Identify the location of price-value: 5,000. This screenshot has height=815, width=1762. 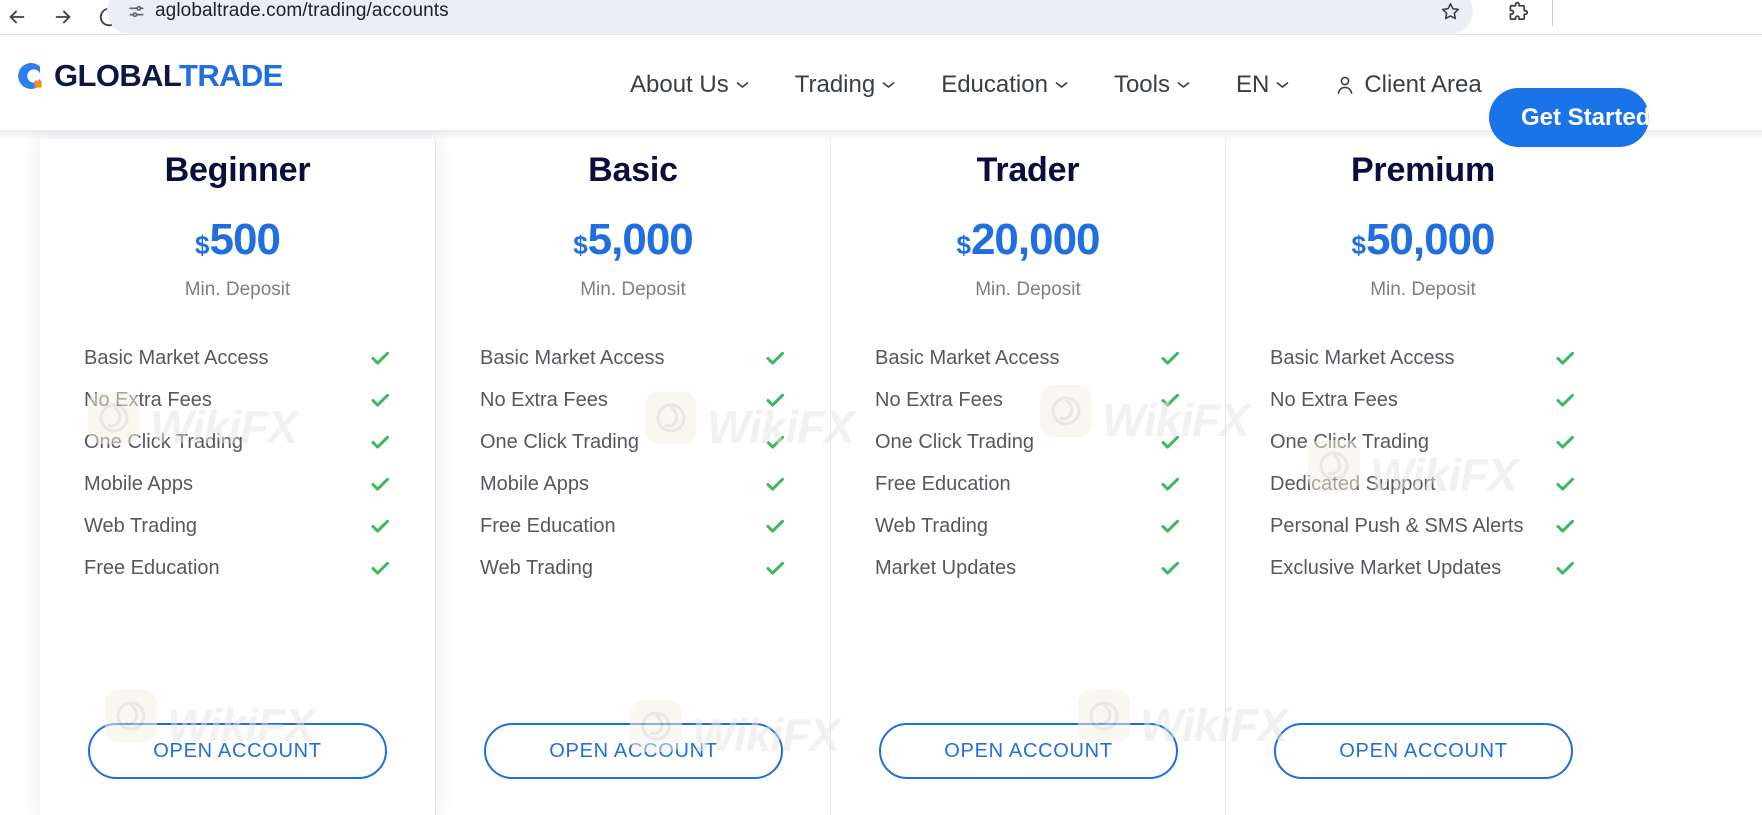
(640, 239).